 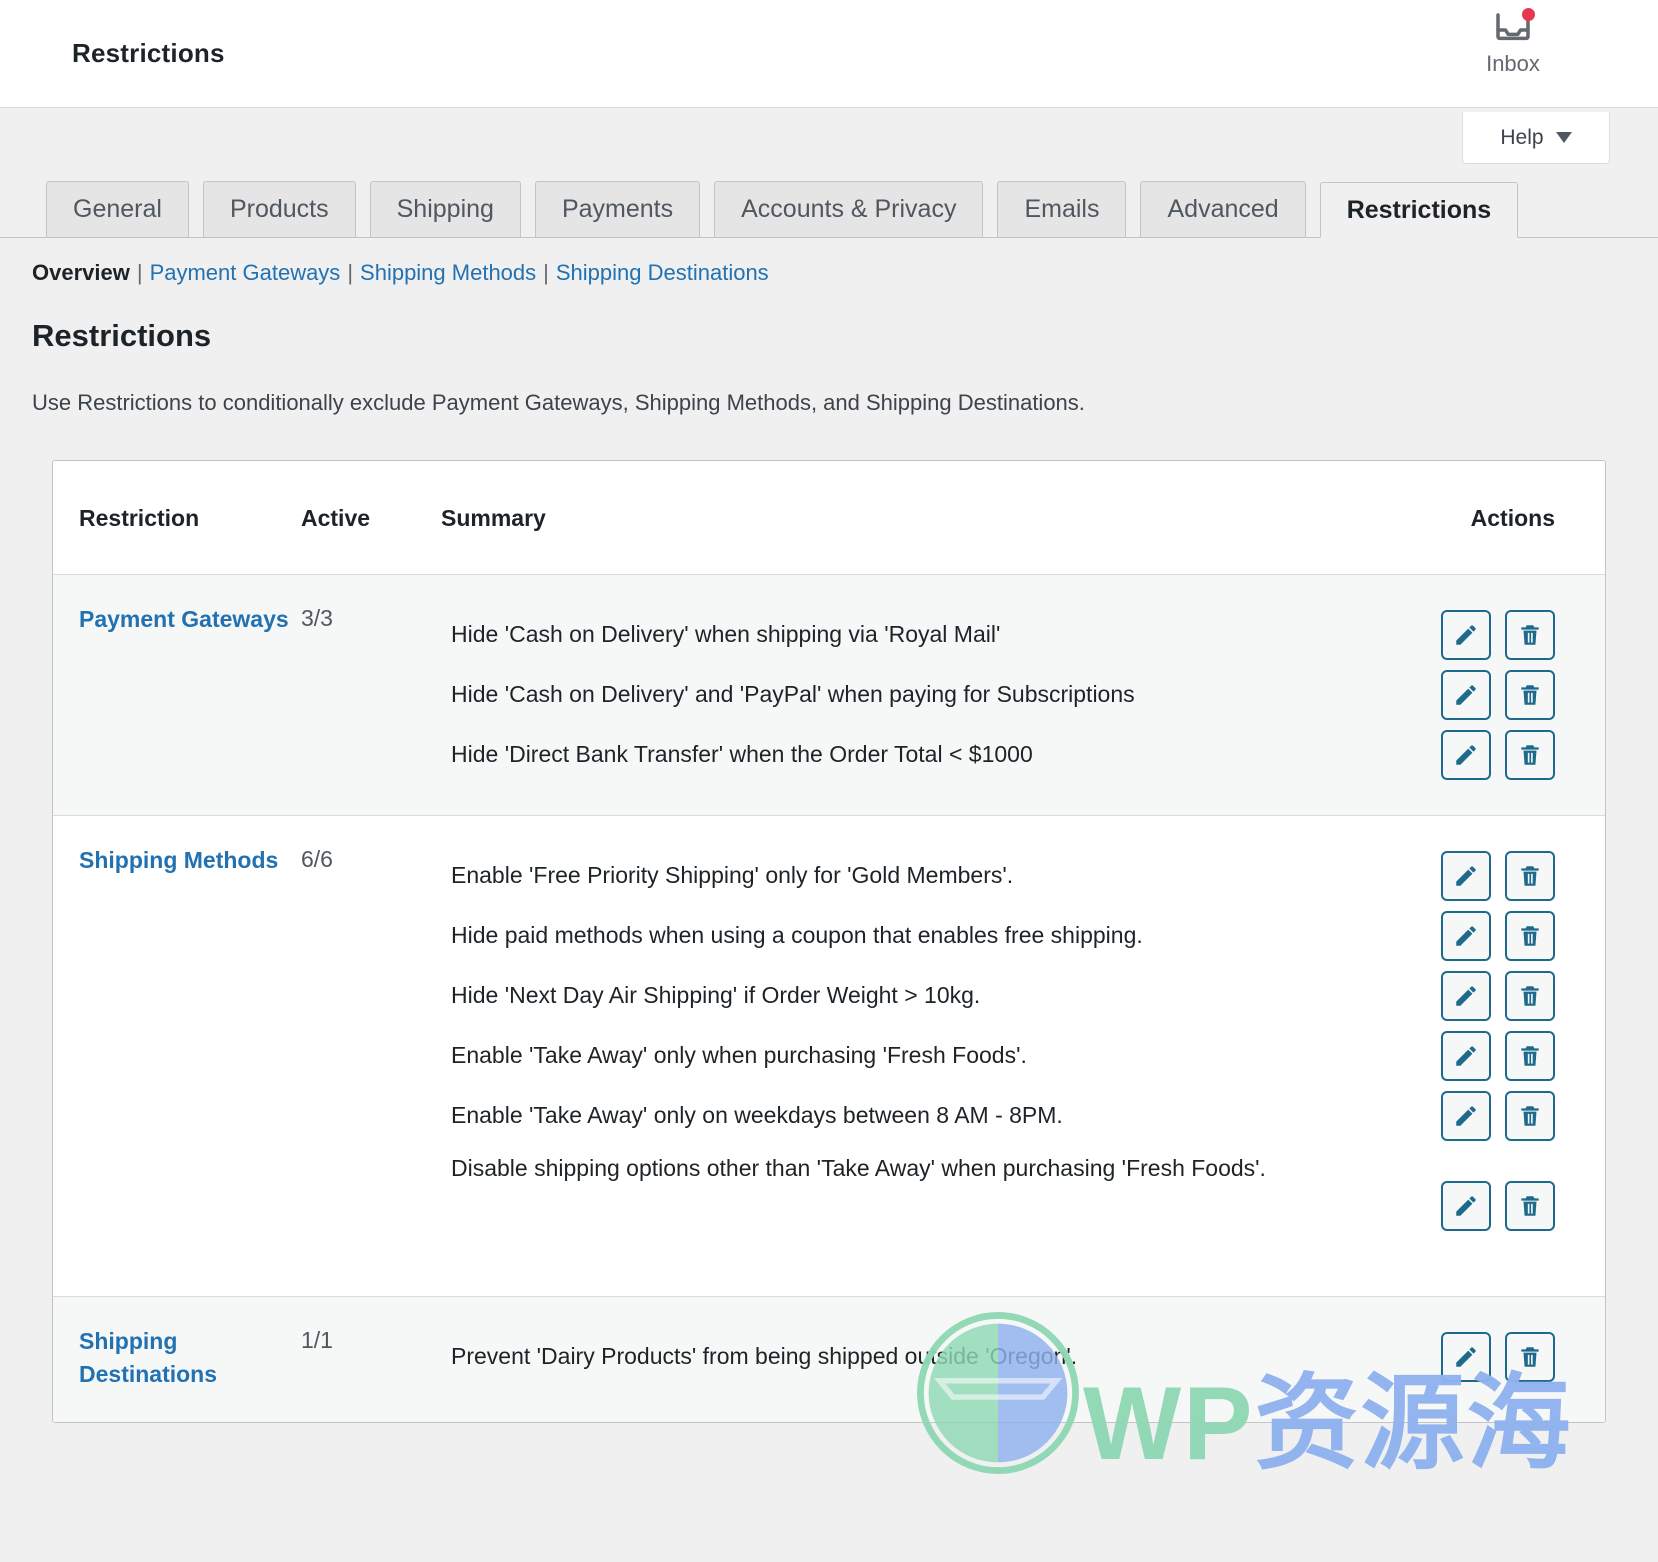 What do you see at coordinates (245, 273) in the screenshot?
I see `subnav-item-payment-gateways: Payment Gateways` at bounding box center [245, 273].